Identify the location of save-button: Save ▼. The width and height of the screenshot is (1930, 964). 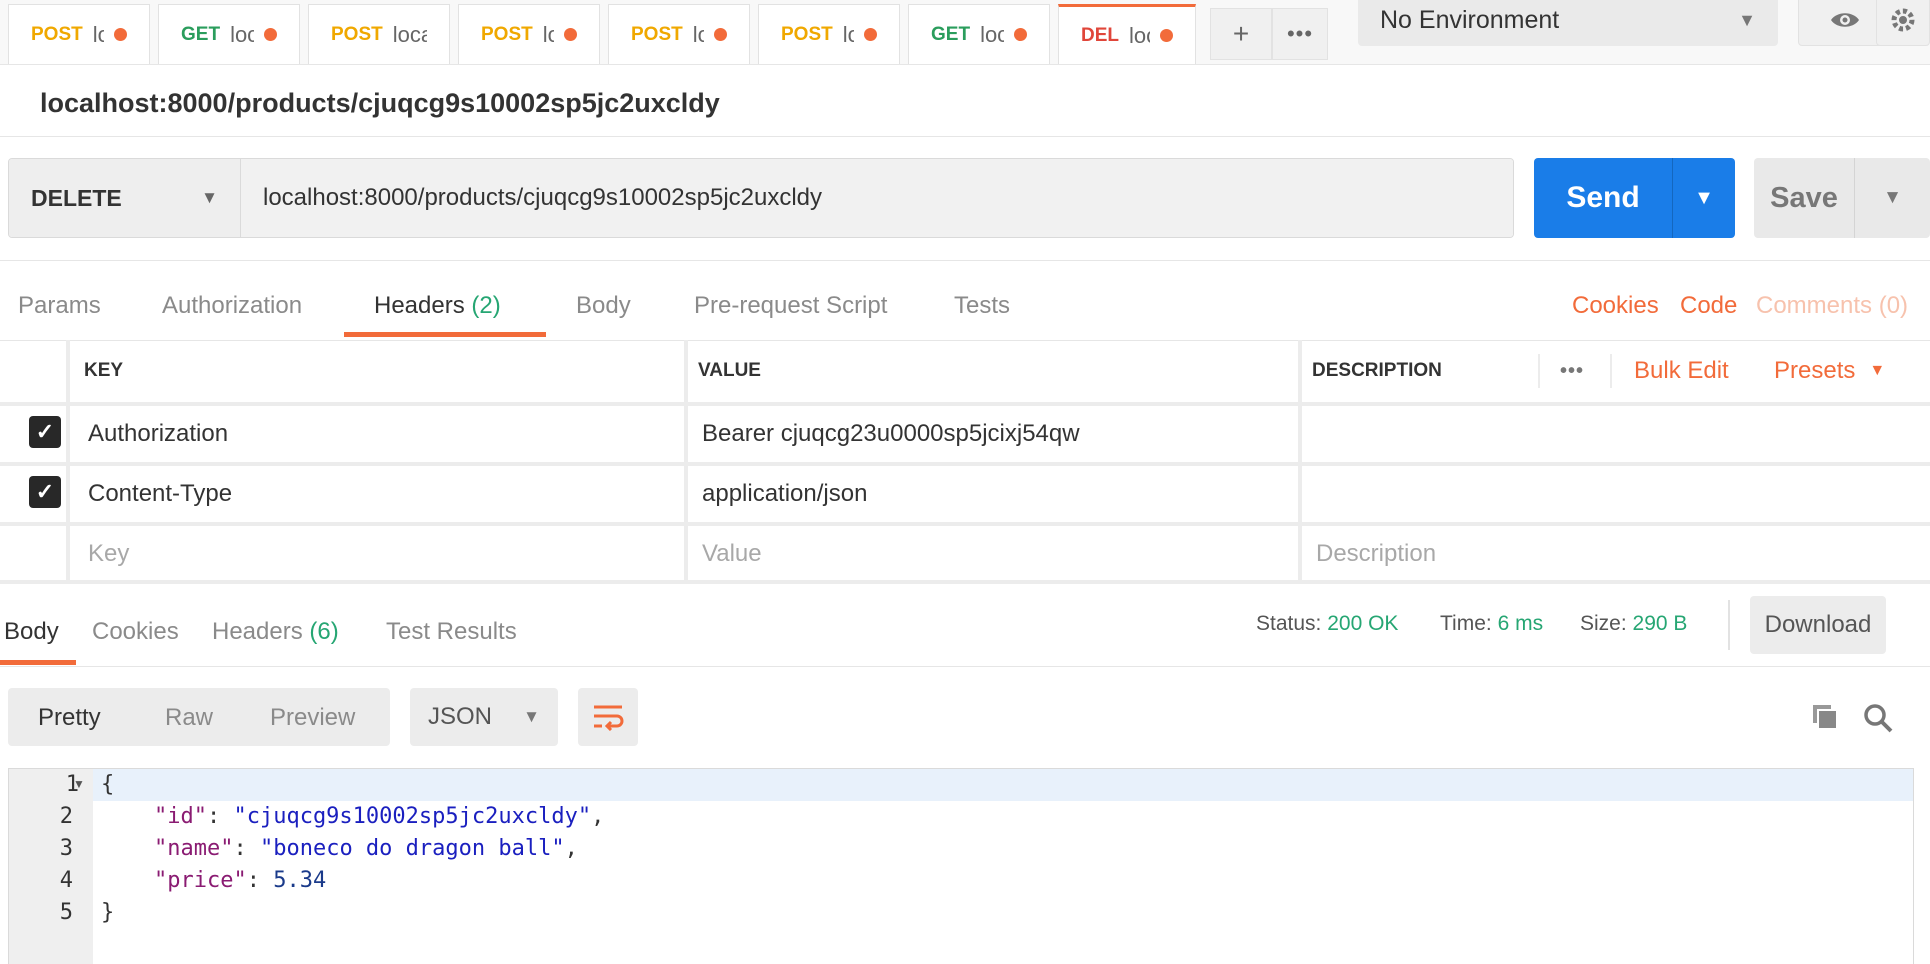
(1842, 198).